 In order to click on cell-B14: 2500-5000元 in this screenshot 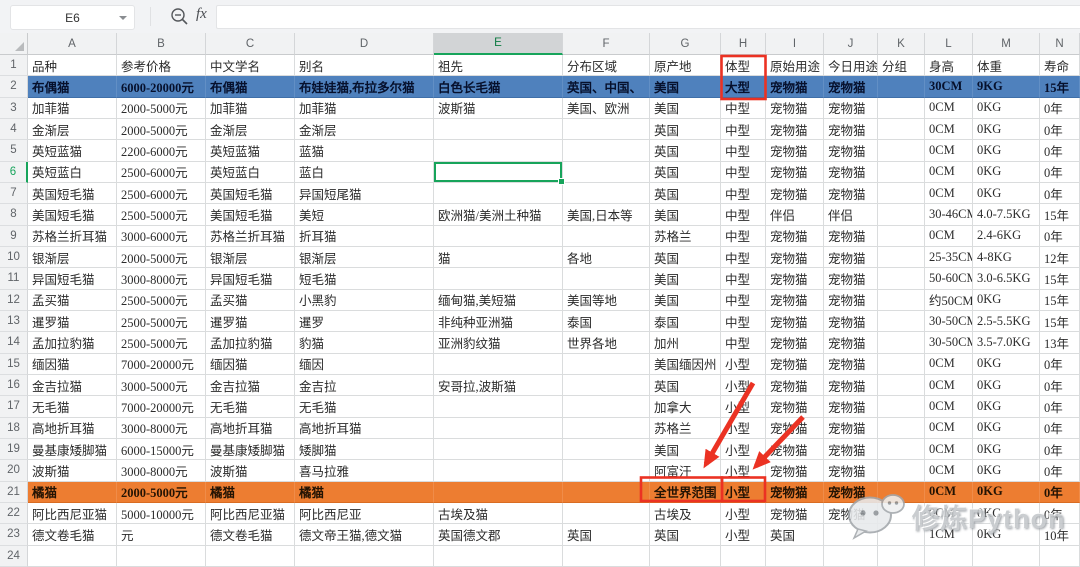, I will do `click(161, 343)`.